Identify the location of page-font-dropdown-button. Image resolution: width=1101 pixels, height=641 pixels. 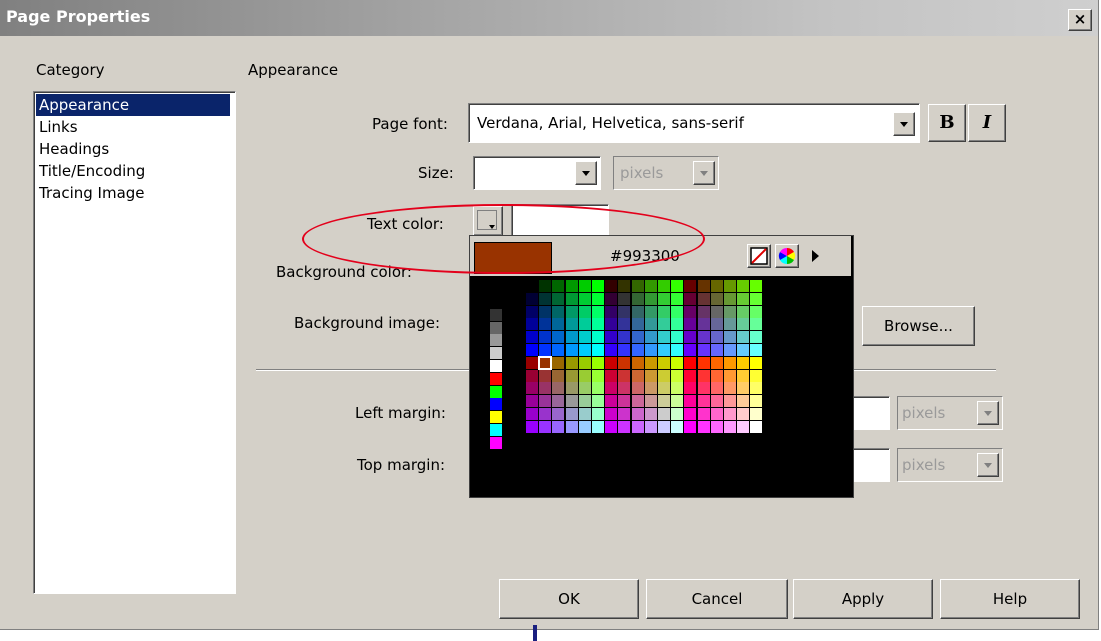
(904, 124).